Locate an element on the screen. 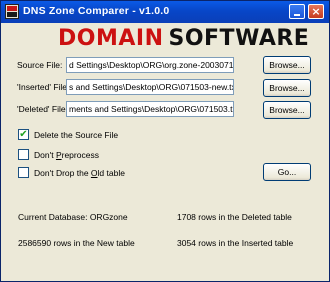  dont-drop-old-table-label: Don't Drop the Old table is located at coordinates (79, 173).